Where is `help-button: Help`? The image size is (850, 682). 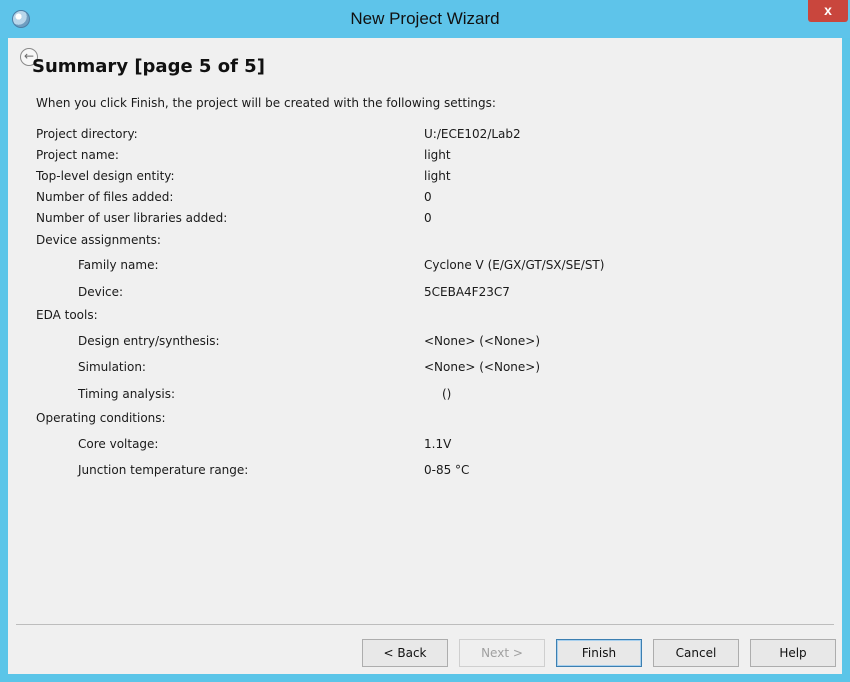
help-button: Help is located at coordinates (793, 653).